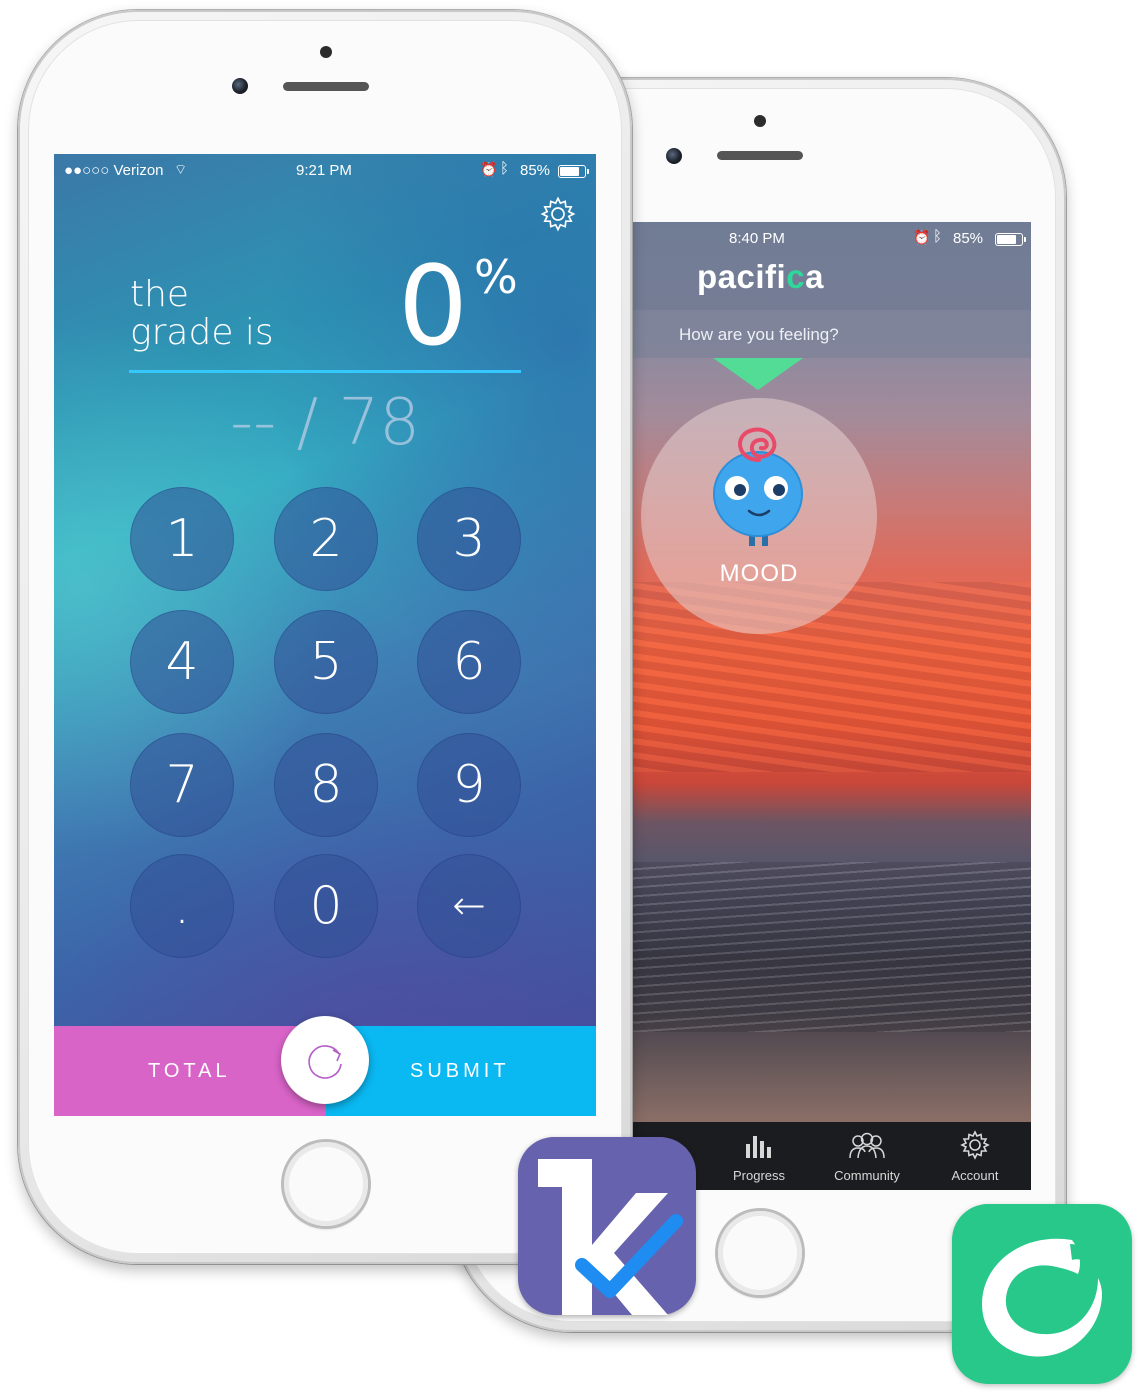  I want to click on tab-community-label: Community, so click(867, 1175).